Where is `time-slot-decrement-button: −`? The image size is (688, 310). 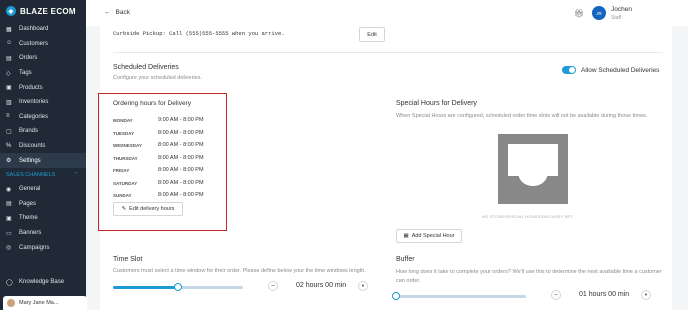 time-slot-decrement-button: − is located at coordinates (273, 286).